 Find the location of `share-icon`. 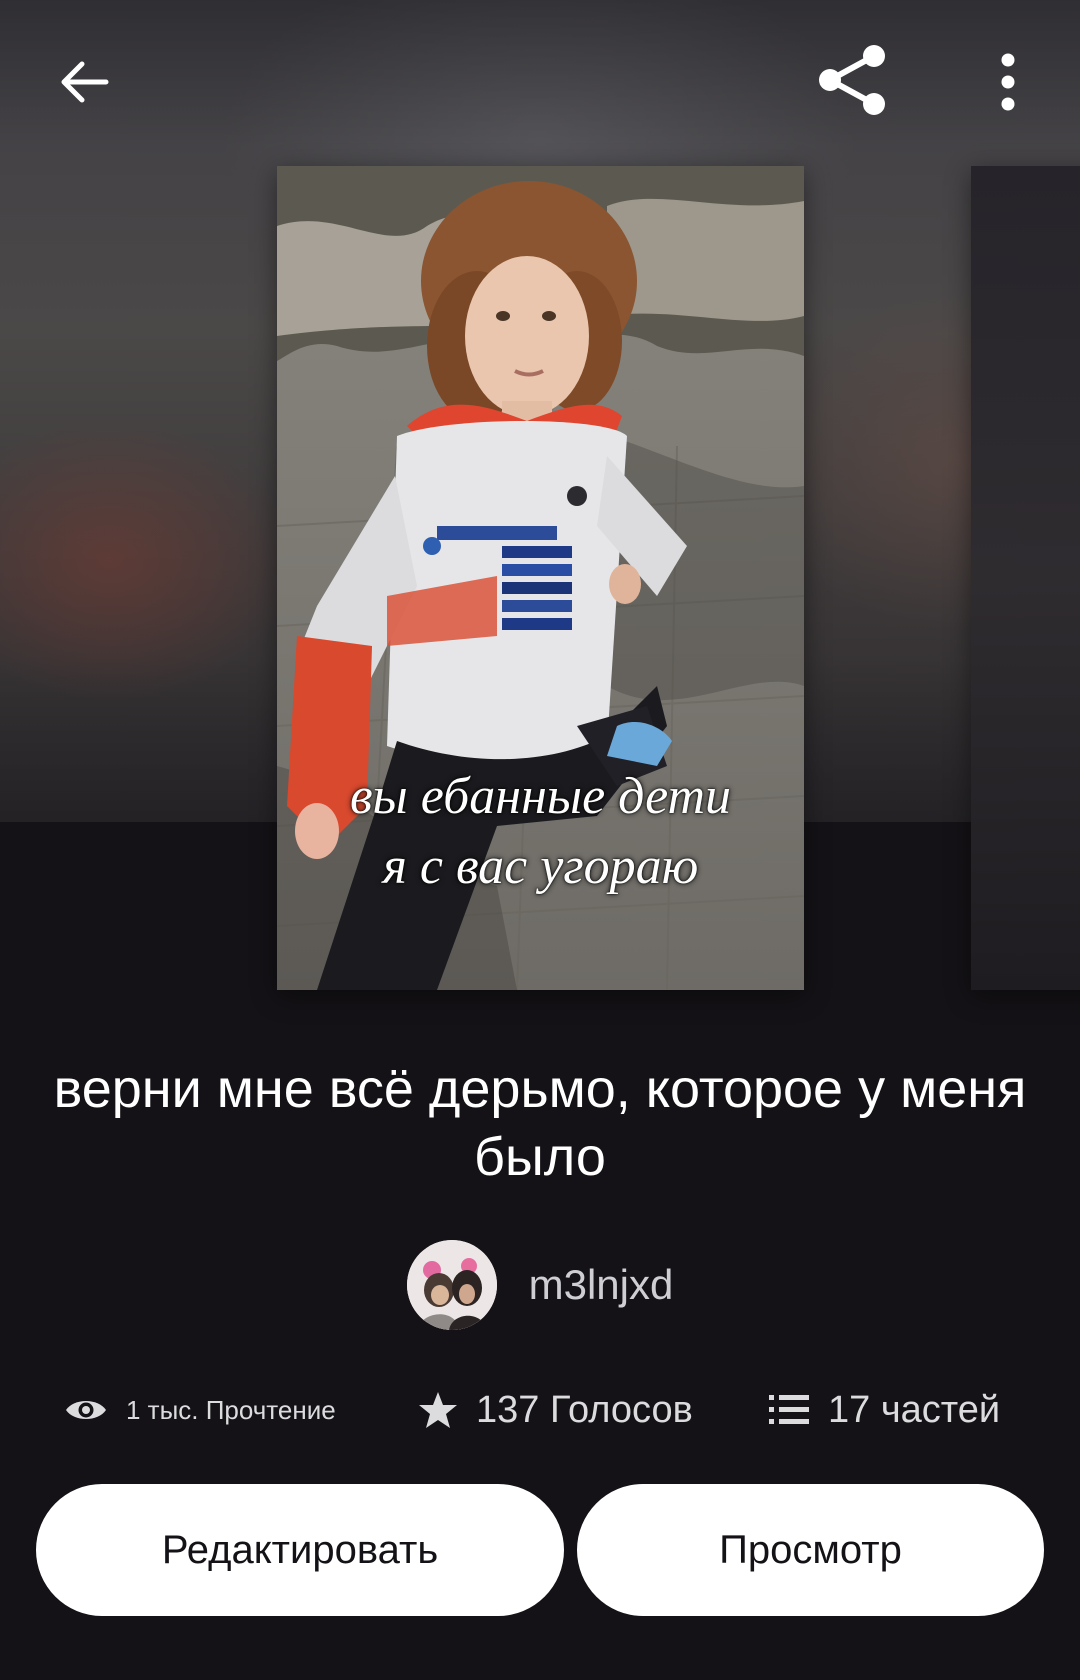

share-icon is located at coordinates (852, 80).